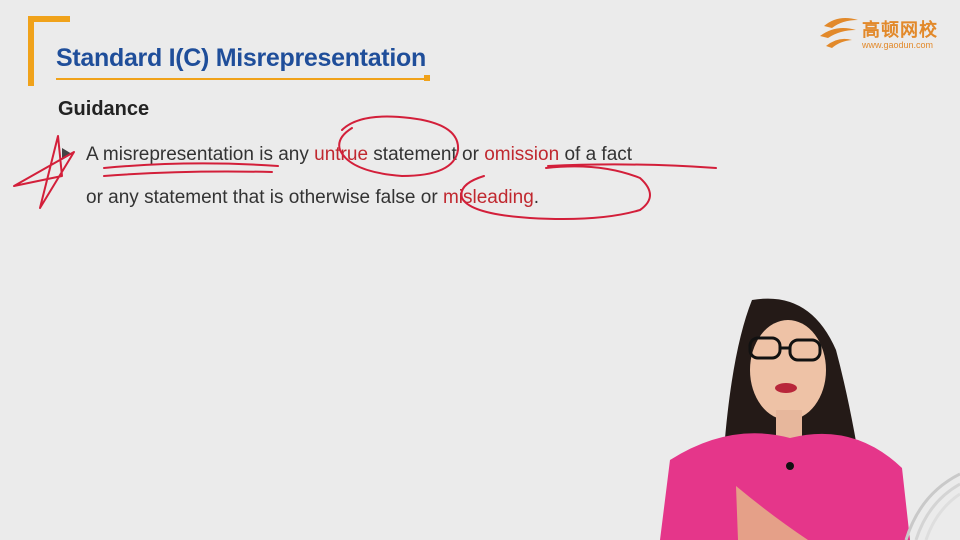 The image size is (960, 540). What do you see at coordinates (427, 78) in the screenshot?
I see `title-underline-end` at bounding box center [427, 78].